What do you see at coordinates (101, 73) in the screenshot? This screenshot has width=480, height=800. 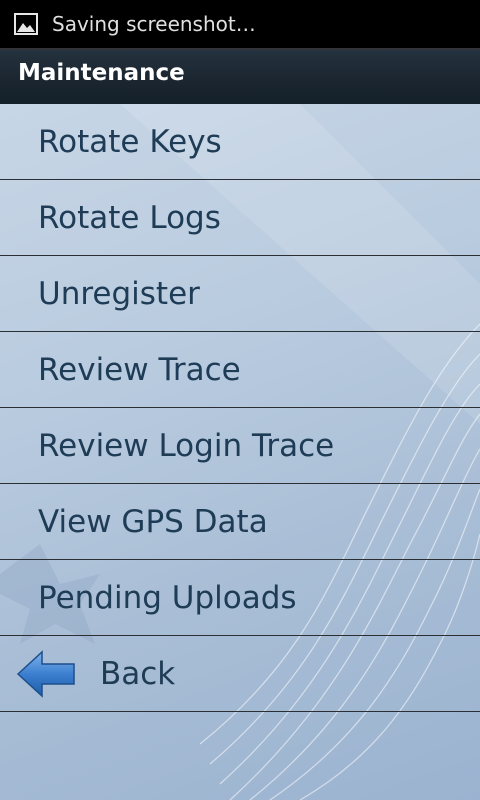 I see `page-title: Maintenance` at bounding box center [101, 73].